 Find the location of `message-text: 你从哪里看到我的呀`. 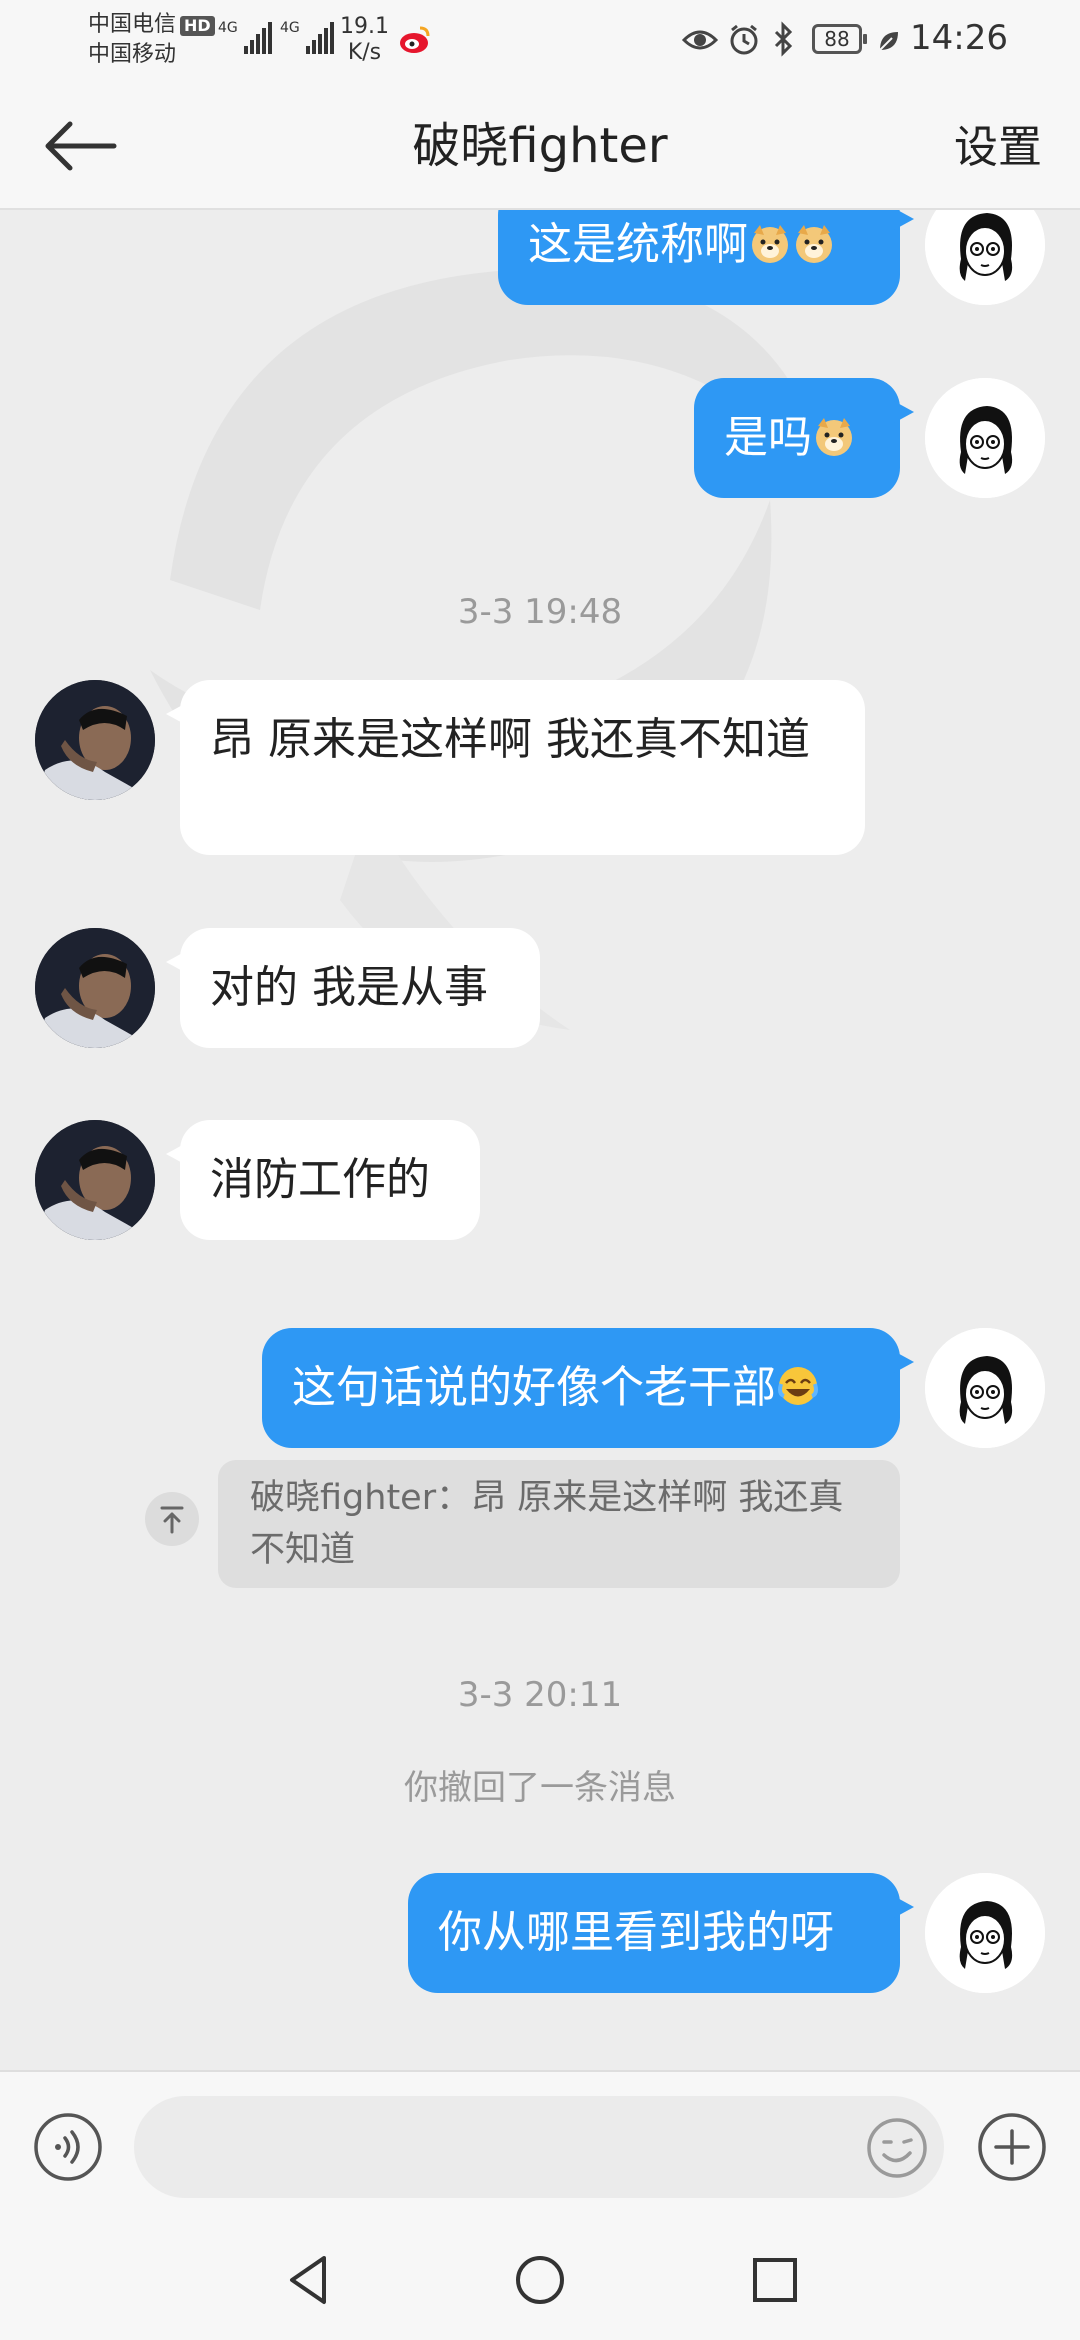

message-text: 你从哪里看到我的呀 is located at coordinates (636, 1932).